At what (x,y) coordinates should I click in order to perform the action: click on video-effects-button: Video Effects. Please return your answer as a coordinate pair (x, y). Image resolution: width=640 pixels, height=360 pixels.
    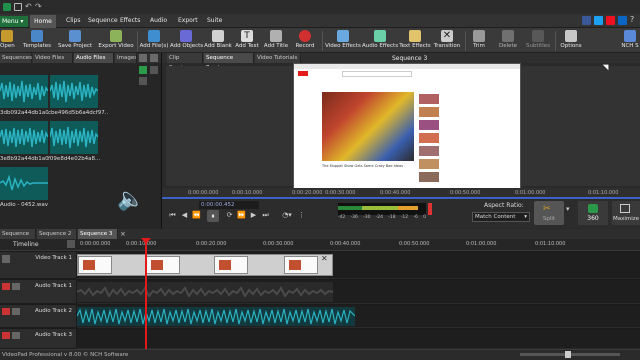
    Looking at the image, I should click on (343, 41).